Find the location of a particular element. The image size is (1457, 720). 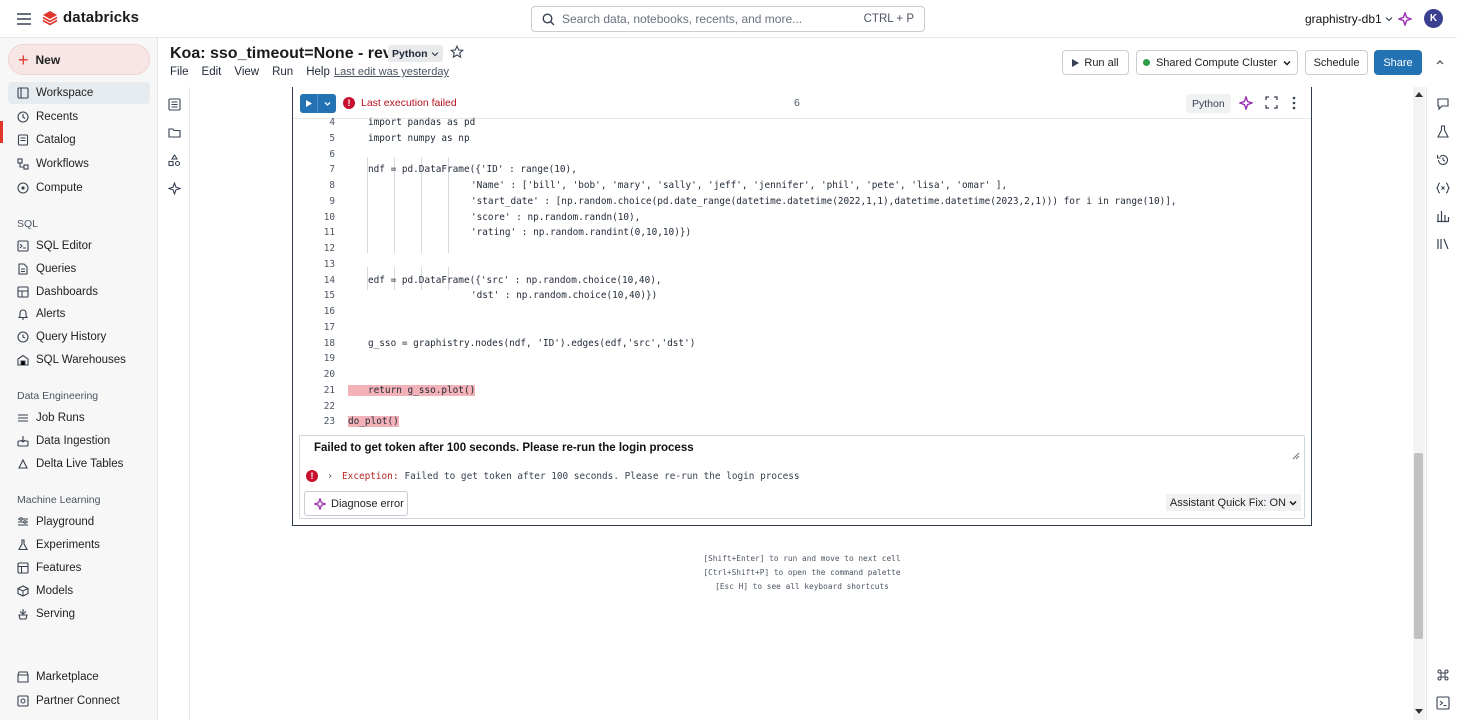

sidebar-item-features: Features is located at coordinates (79, 568).